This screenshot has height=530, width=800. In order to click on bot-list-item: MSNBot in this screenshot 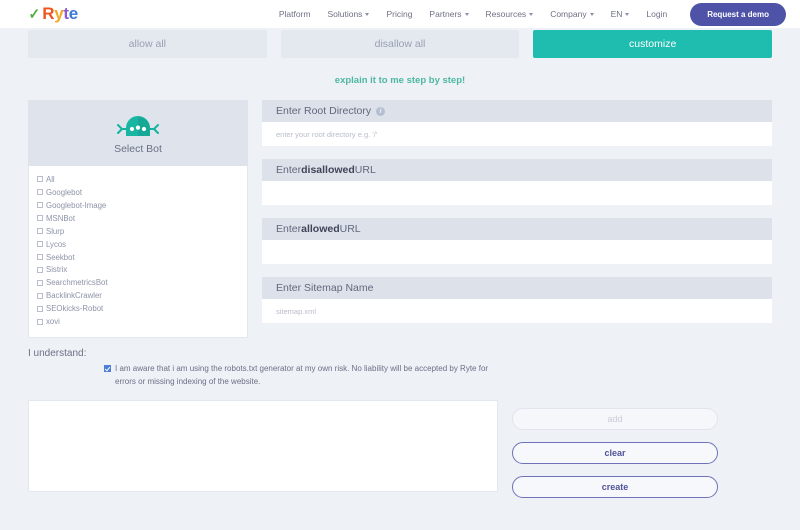, I will do `click(138, 218)`.